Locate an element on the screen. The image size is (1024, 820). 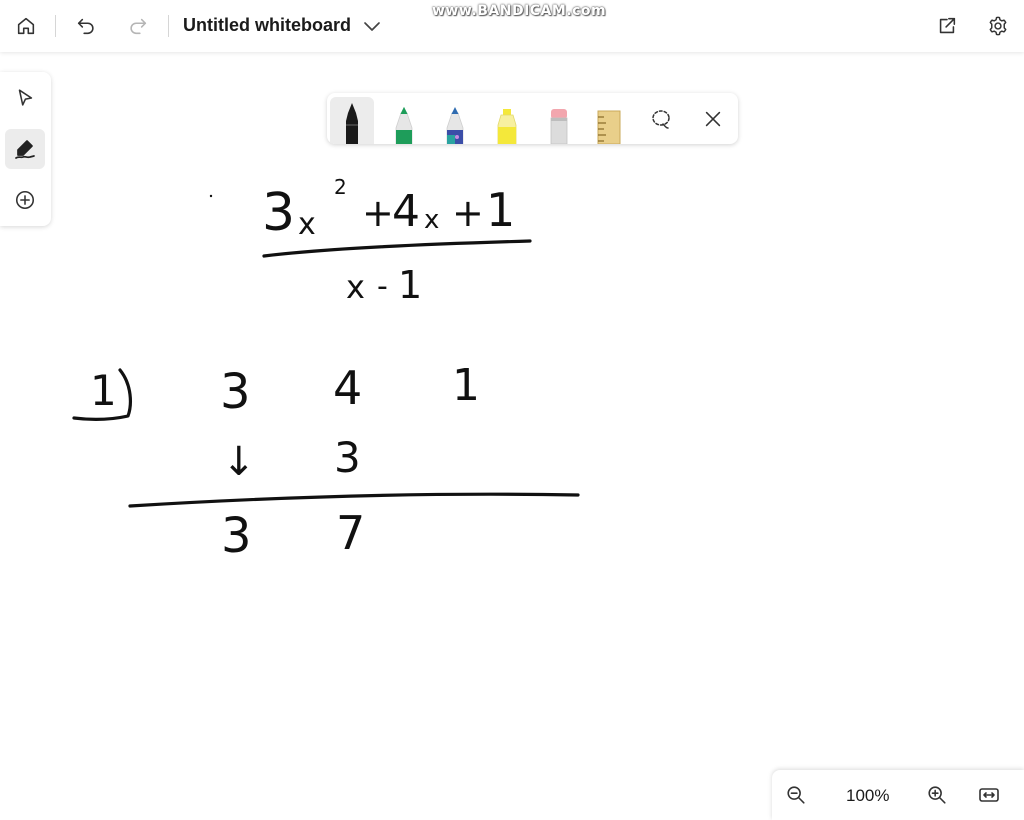
zoom-out-icon is located at coordinates (796, 795).